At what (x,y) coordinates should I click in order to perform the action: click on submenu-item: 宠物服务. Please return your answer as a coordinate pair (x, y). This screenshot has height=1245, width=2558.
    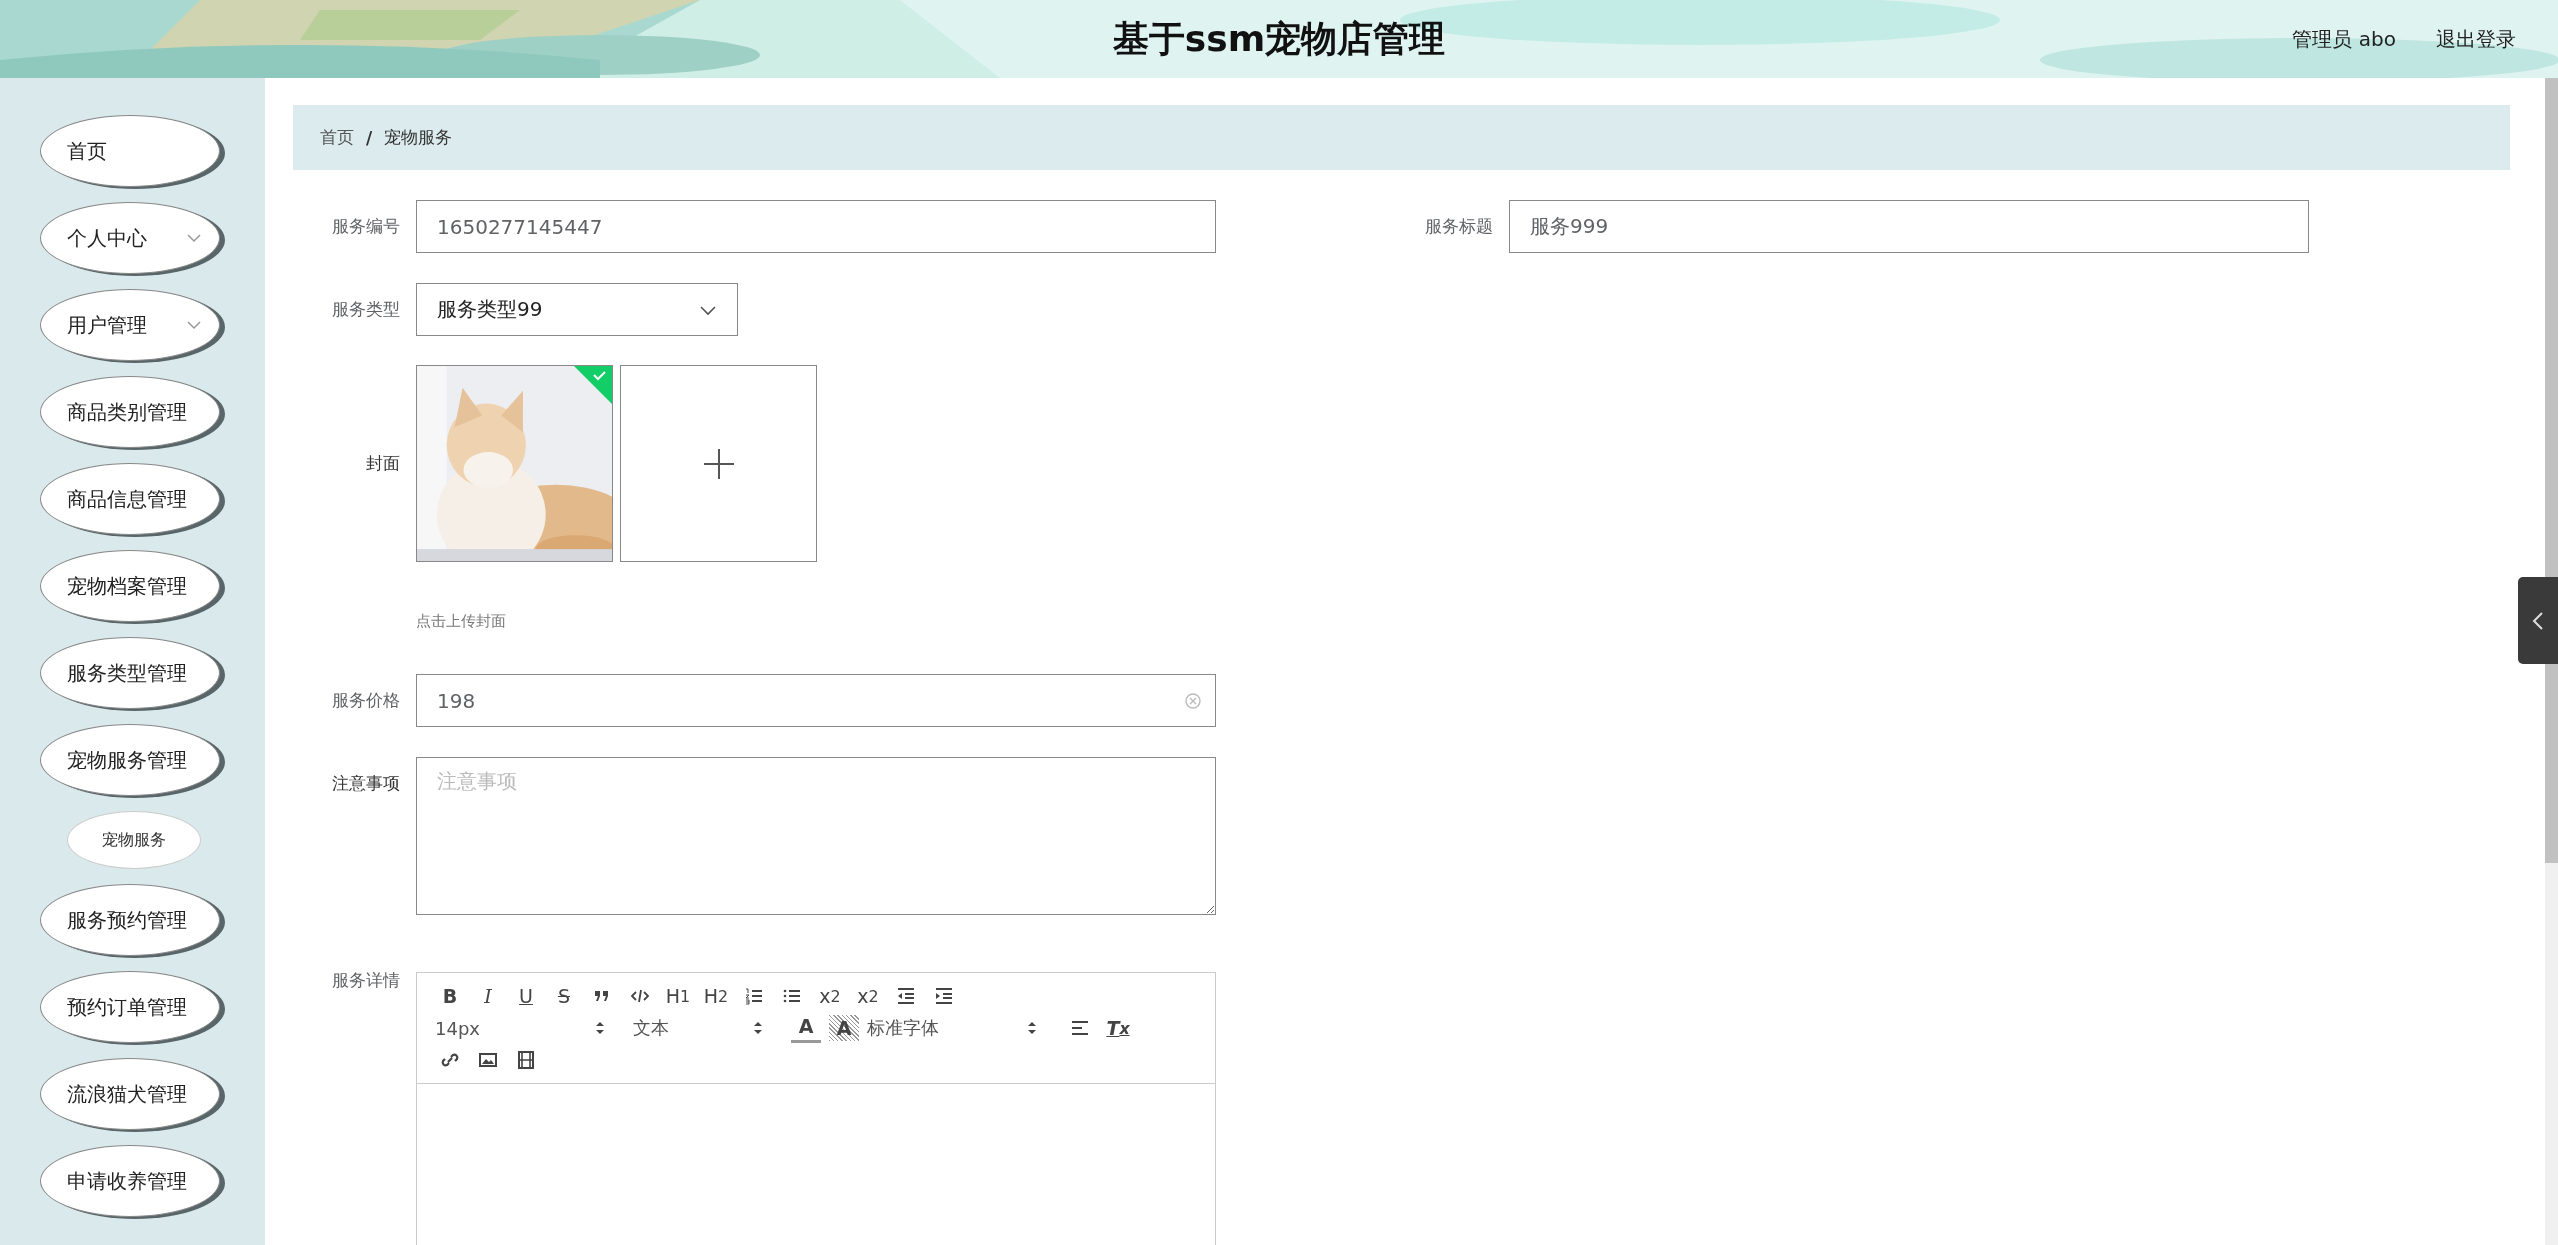
    Looking at the image, I should click on (134, 840).